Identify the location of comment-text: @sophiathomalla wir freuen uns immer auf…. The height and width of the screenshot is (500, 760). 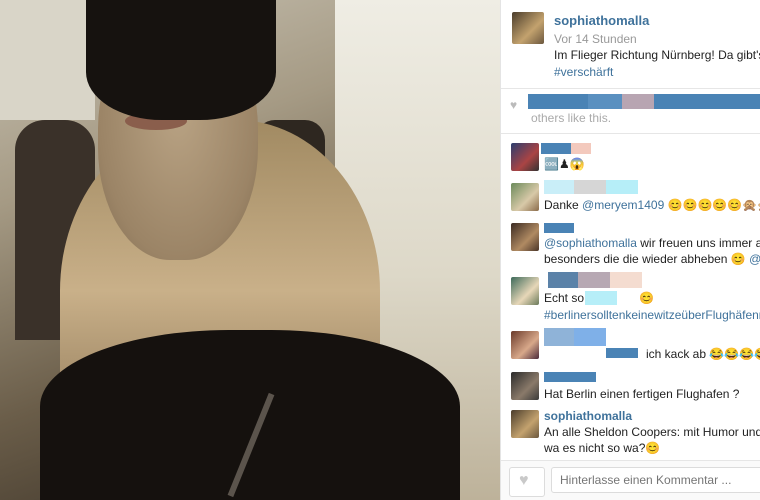
(652, 243).